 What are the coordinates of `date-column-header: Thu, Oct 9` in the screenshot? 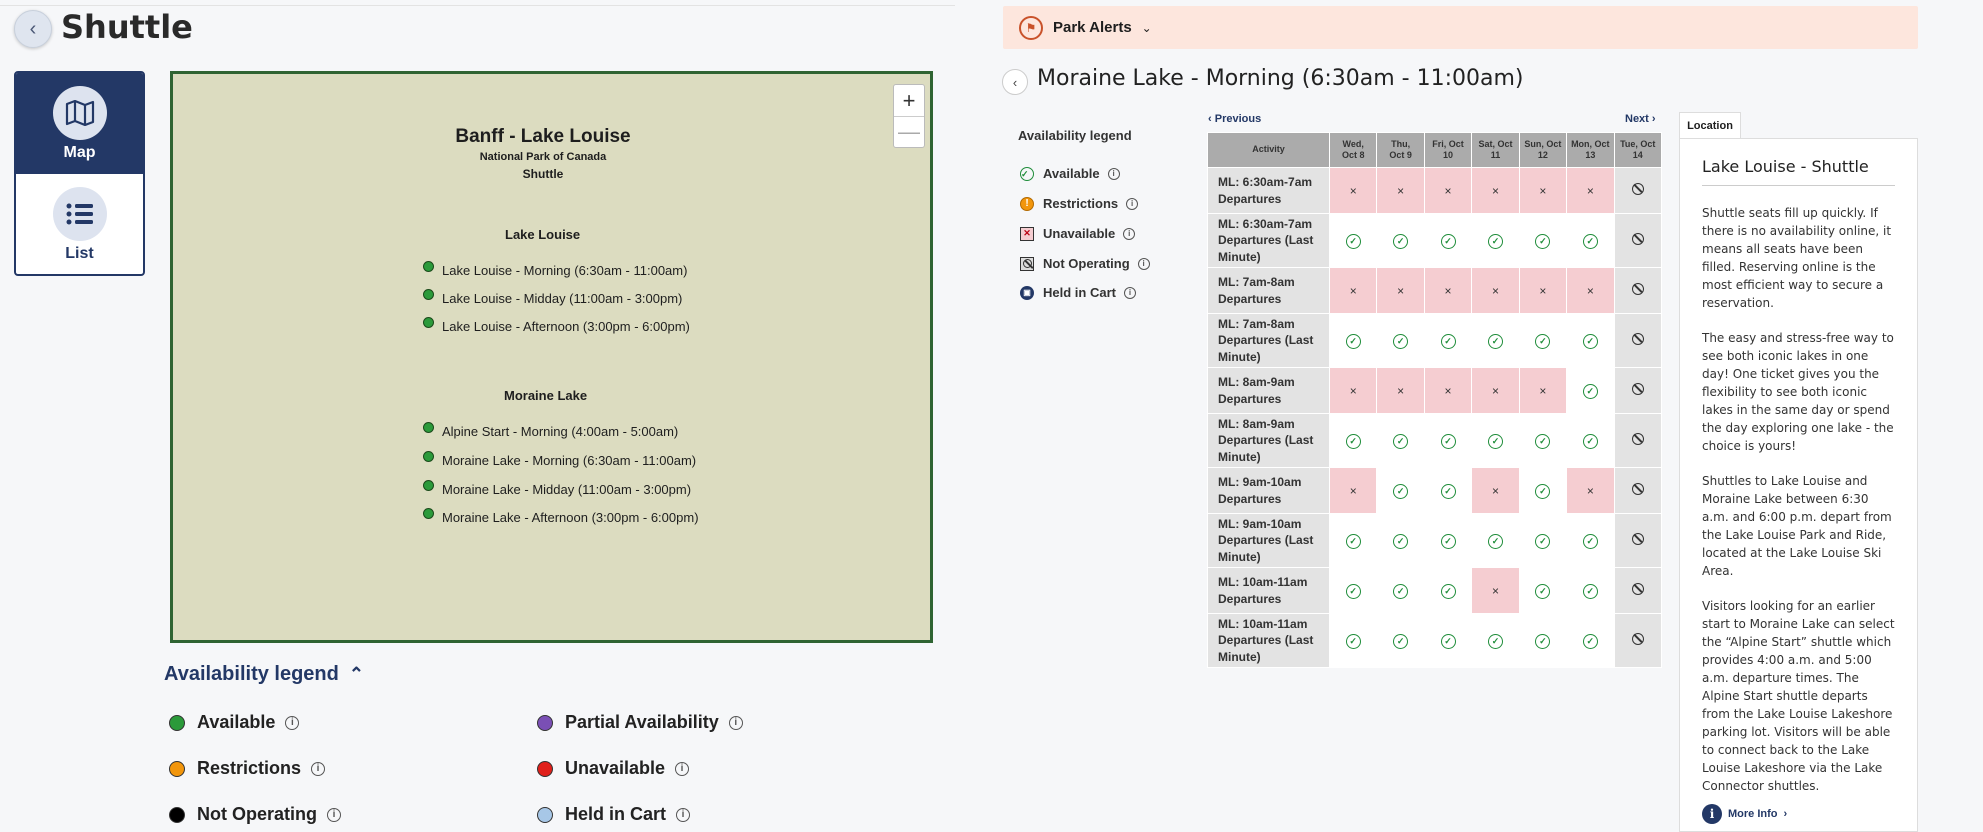 It's located at (1400, 150).